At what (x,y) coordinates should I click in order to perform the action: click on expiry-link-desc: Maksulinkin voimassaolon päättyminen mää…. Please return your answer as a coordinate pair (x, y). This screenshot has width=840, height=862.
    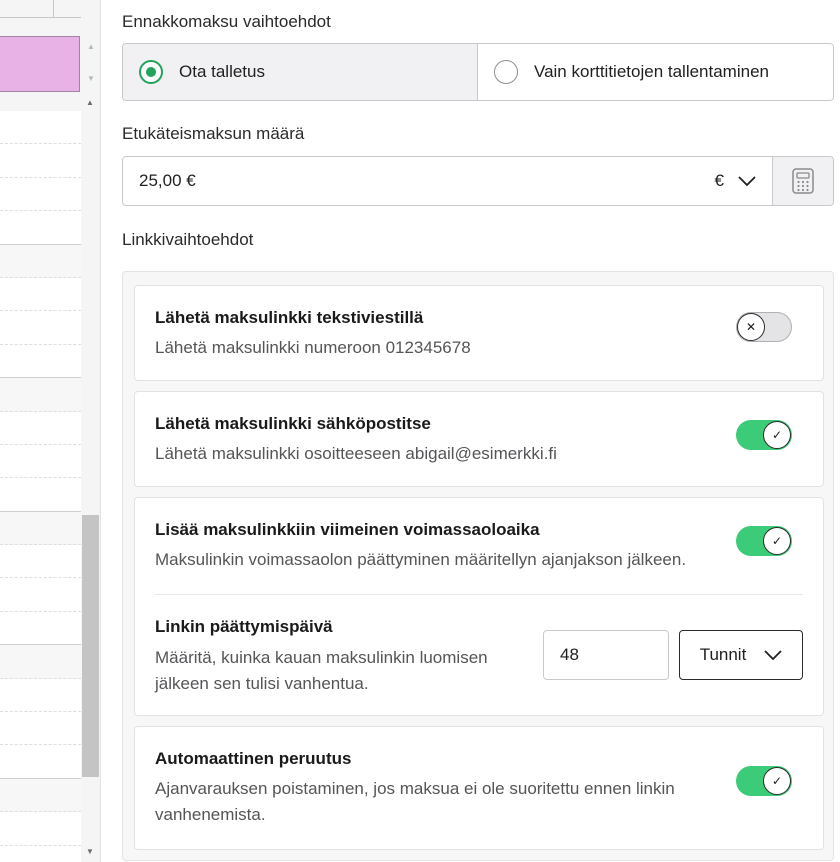
    Looking at the image, I should click on (421, 559).